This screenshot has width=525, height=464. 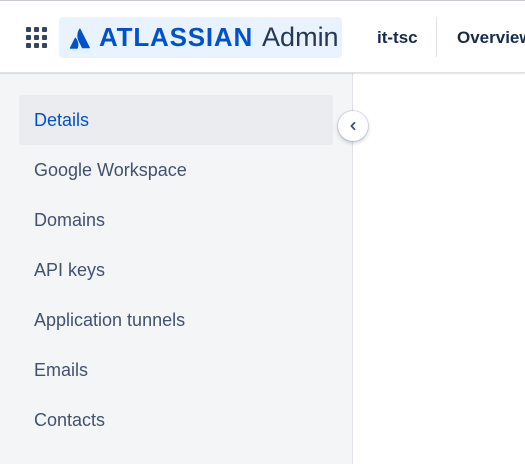 I want to click on logo-wordmark: ATLASSIAN, so click(x=176, y=37).